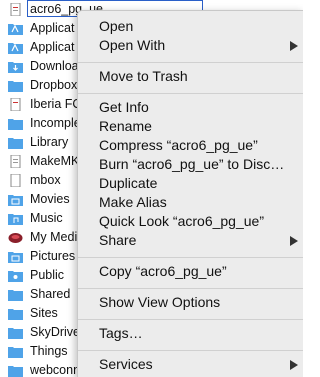 The image size is (320, 377). Describe the element at coordinates (15, 219) in the screenshot. I see `music-folder-icon` at that location.